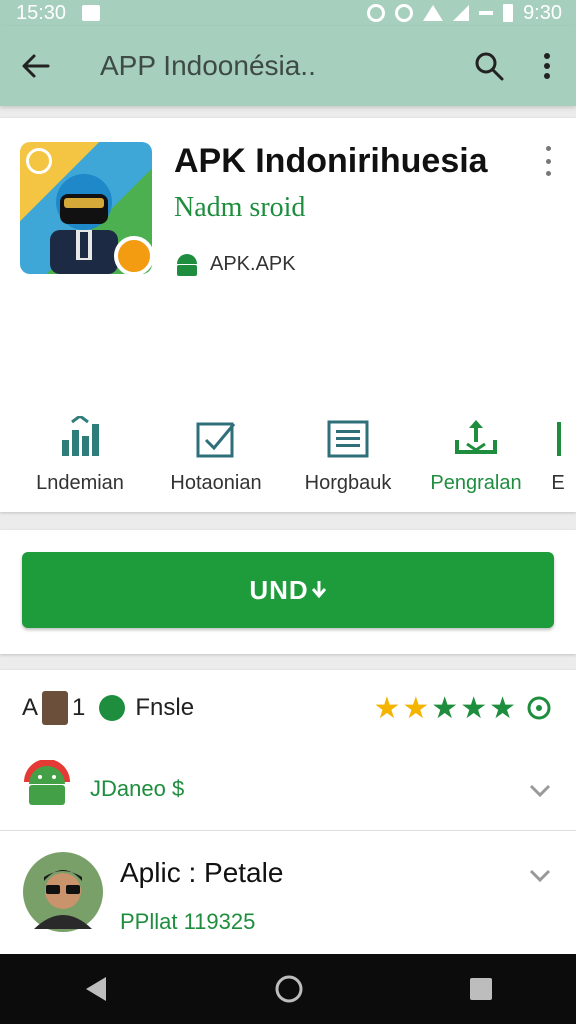 Image resolution: width=576 pixels, height=1024 pixels. What do you see at coordinates (55, 708) in the screenshot?
I see `mini-avatar` at bounding box center [55, 708].